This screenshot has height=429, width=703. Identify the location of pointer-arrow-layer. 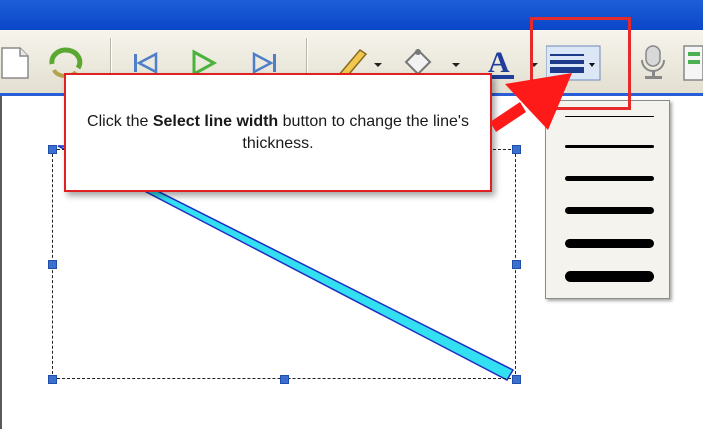
(531, 102).